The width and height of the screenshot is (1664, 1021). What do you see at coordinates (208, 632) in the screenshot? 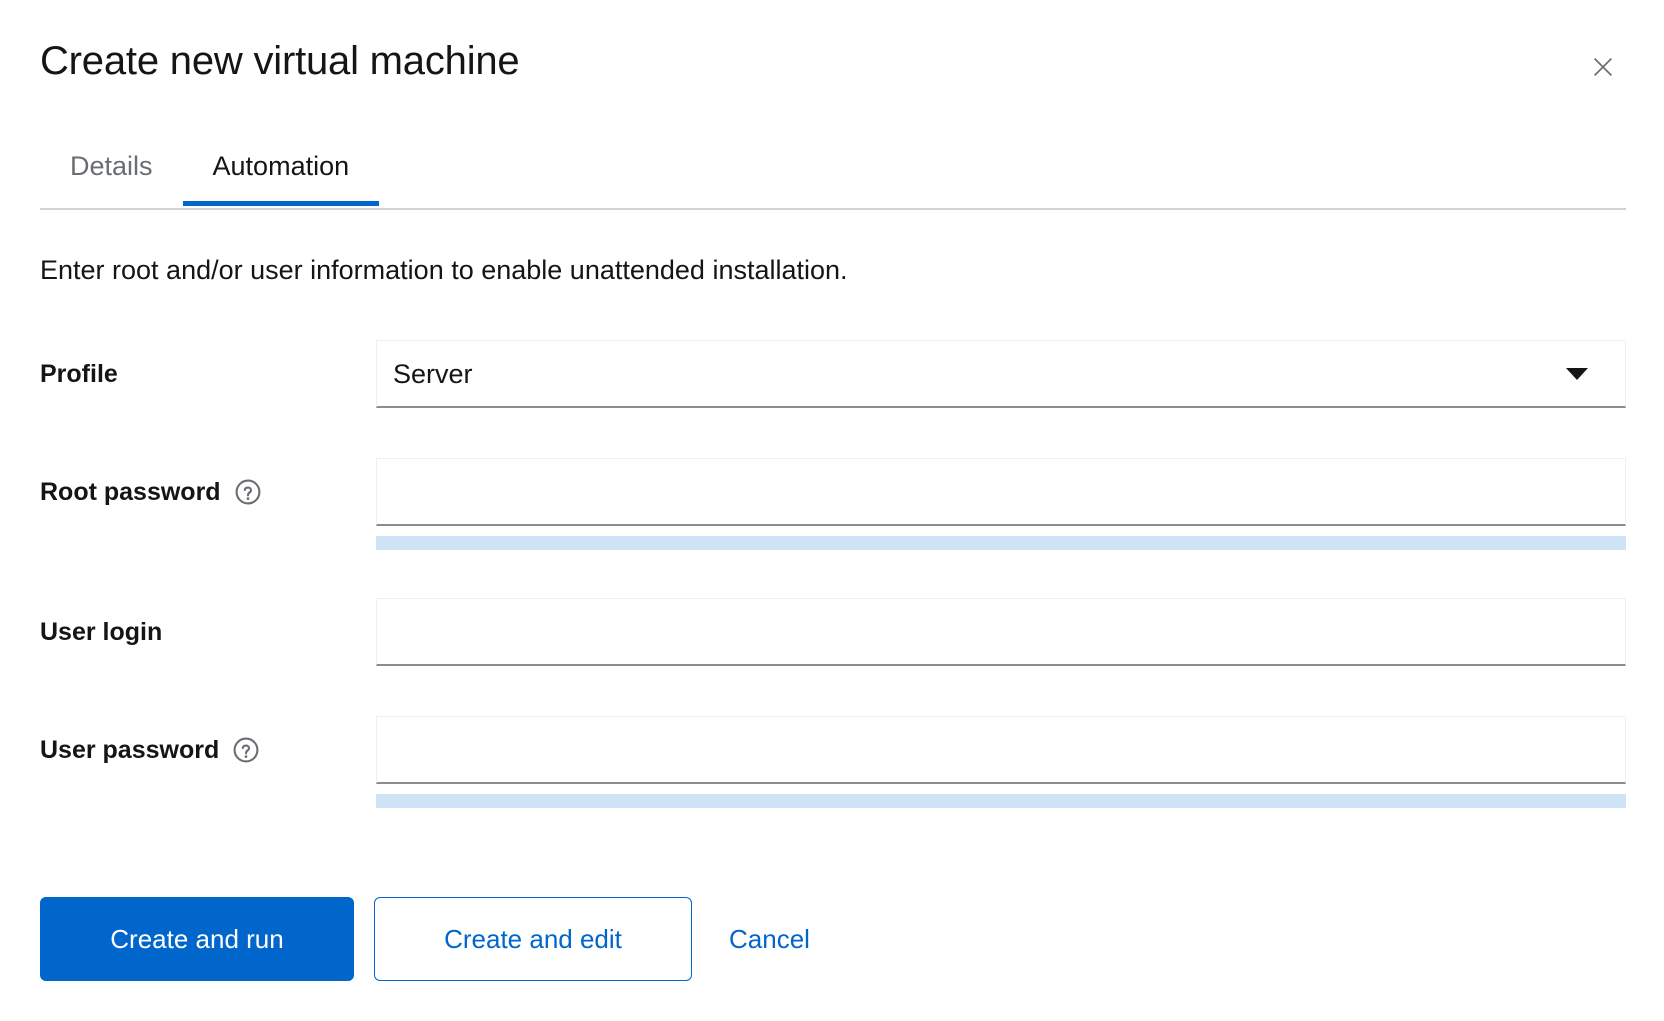
I see `user-login-label: User login` at bounding box center [208, 632].